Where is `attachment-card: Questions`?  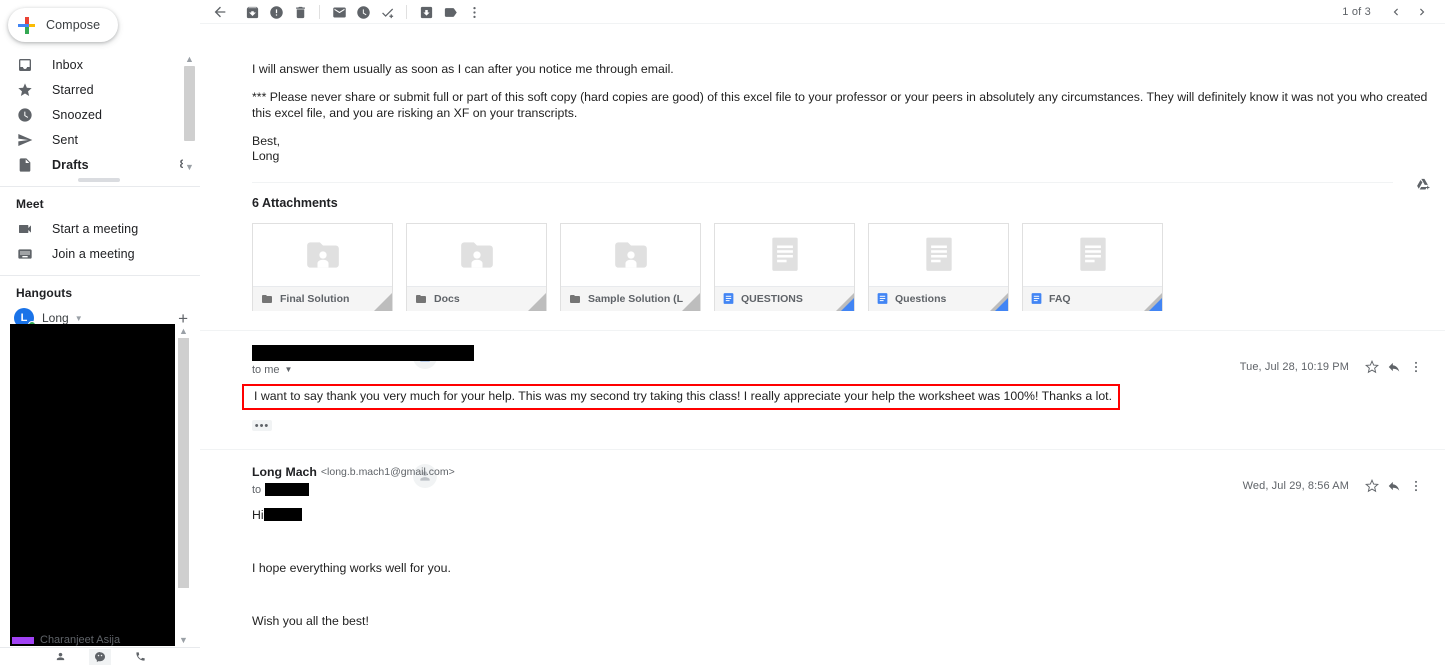 attachment-card: Questions is located at coordinates (938, 266).